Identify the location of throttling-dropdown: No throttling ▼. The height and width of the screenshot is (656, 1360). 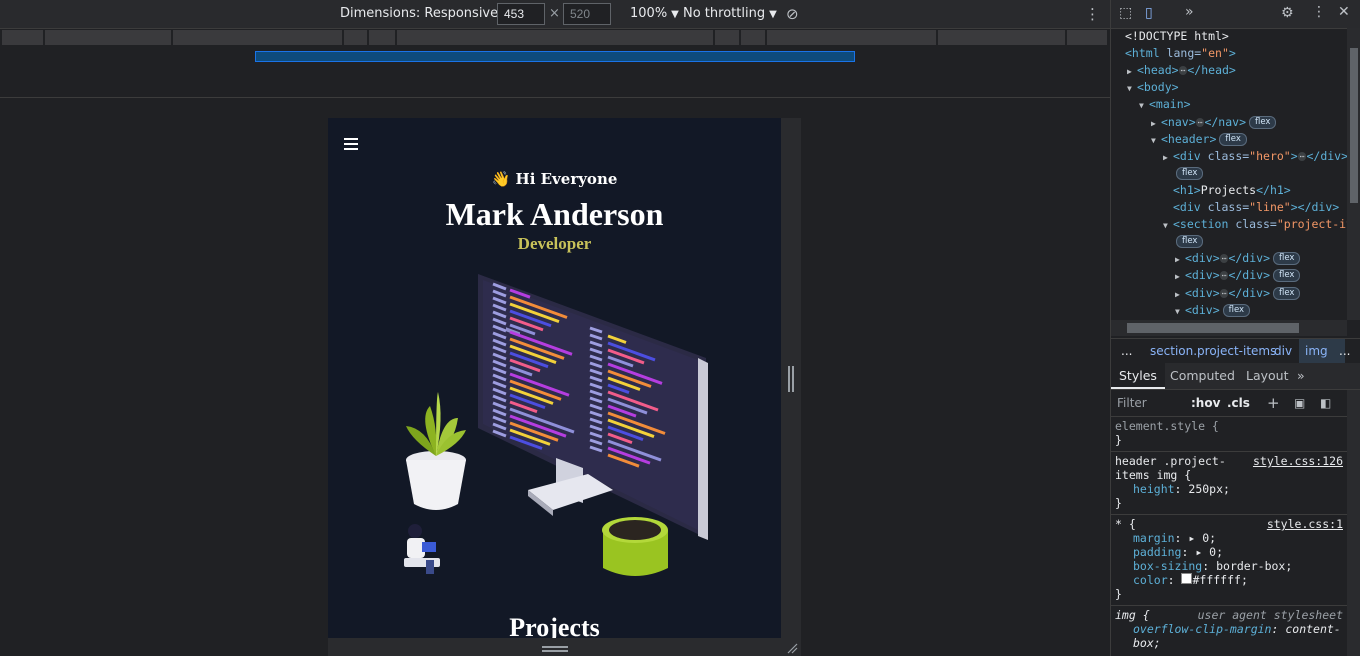
(730, 14).